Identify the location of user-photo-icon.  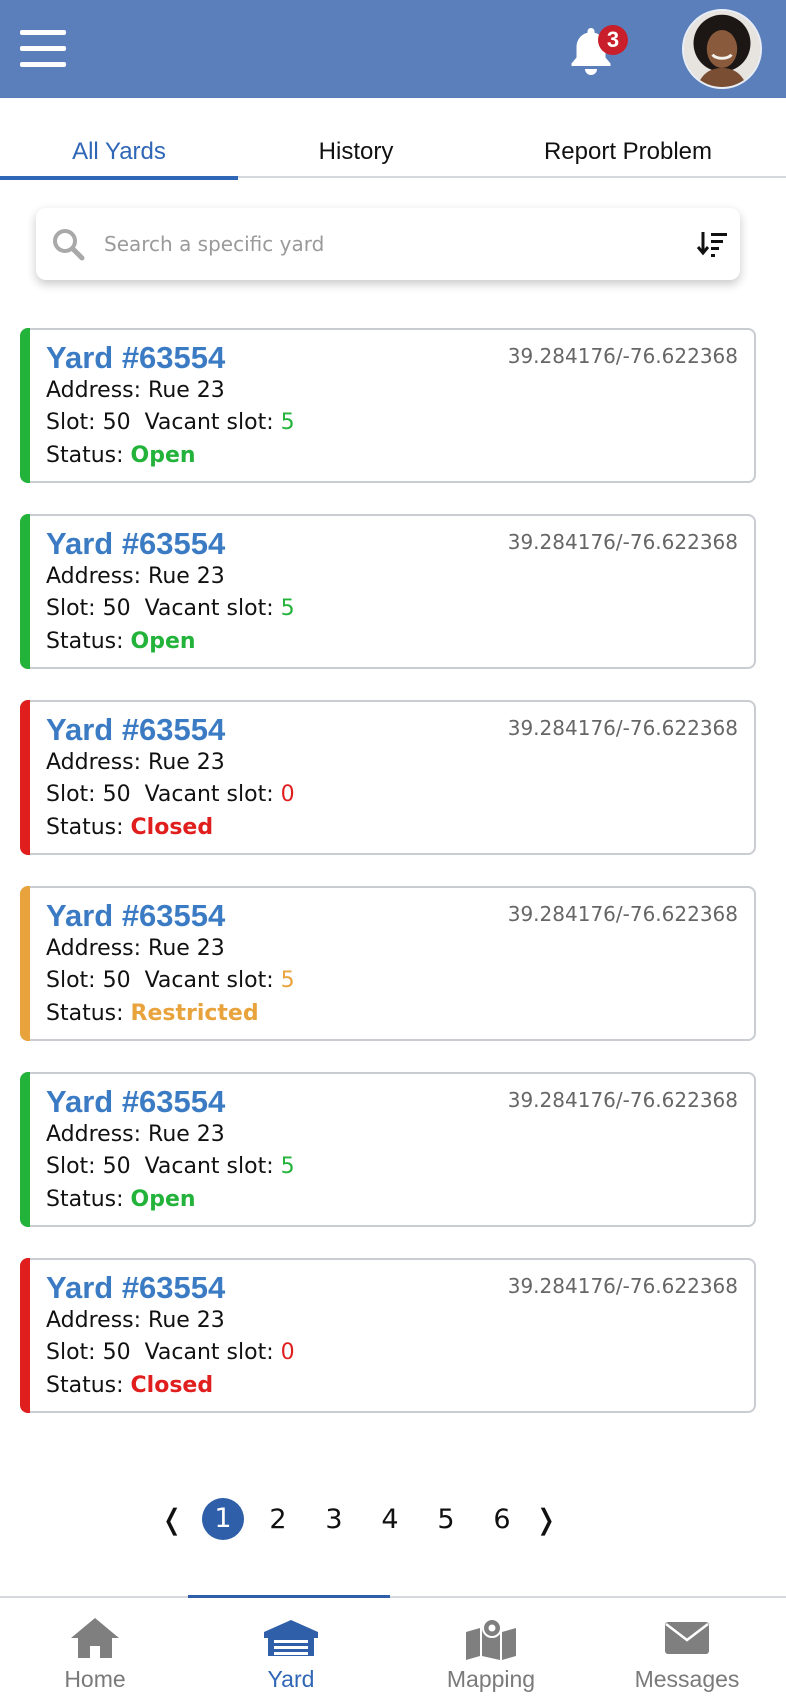
(722, 49).